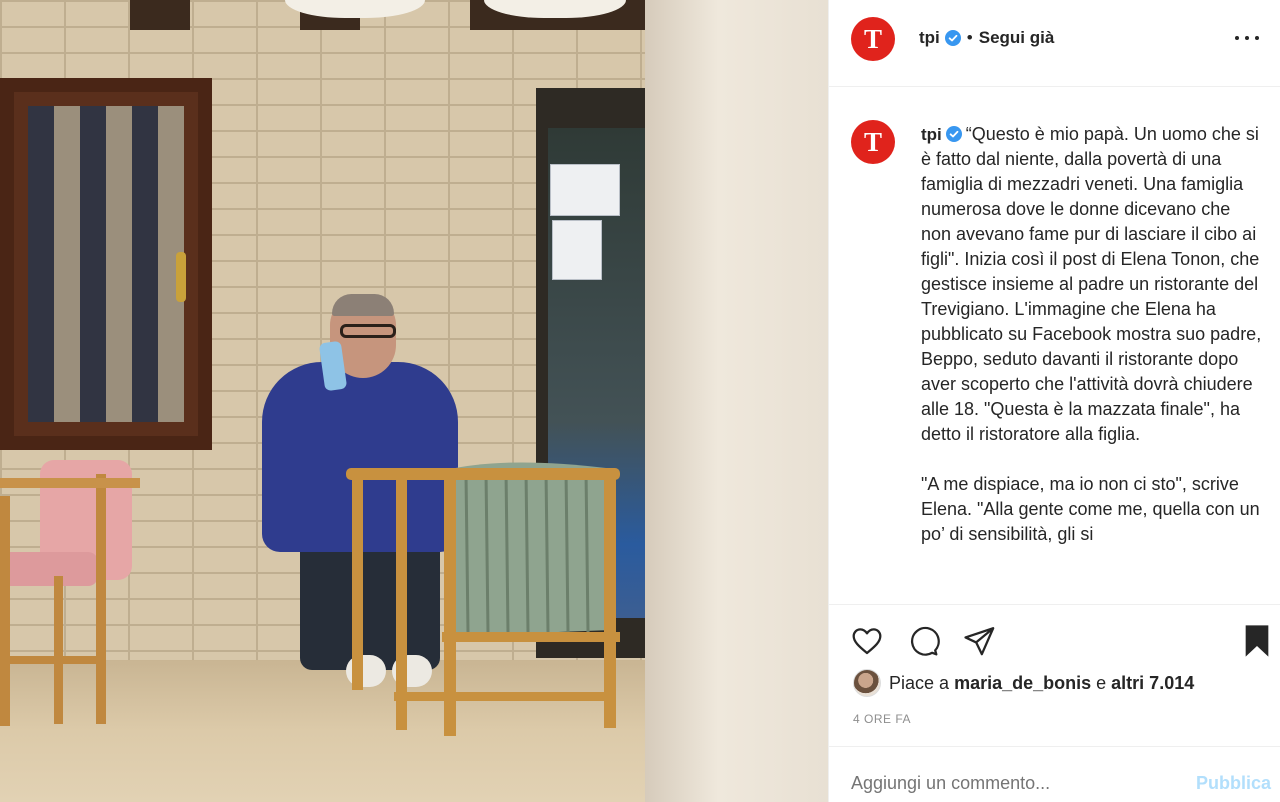 The height and width of the screenshot is (802, 1280). I want to click on follow-button: Segui già, so click(1017, 38).